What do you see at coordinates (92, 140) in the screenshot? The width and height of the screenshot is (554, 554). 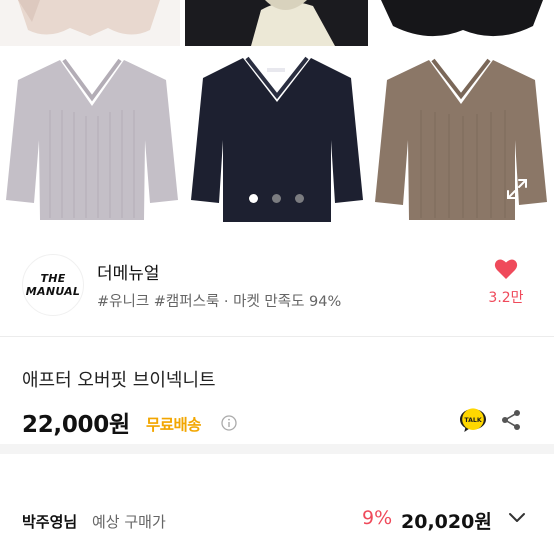 I see `gray-sweater-image` at bounding box center [92, 140].